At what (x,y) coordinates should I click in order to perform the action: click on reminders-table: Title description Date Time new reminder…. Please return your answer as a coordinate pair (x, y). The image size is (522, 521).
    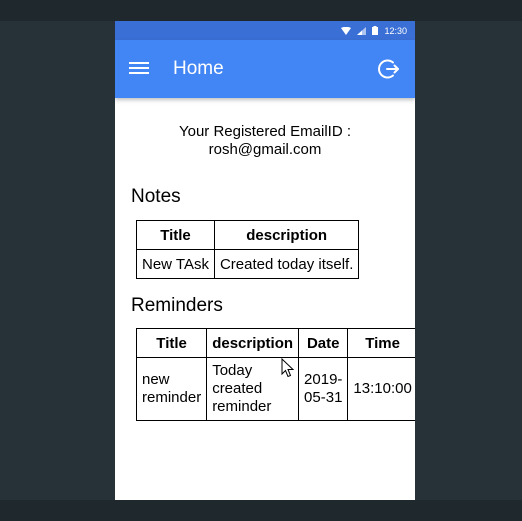
    Looking at the image, I should click on (275, 374).